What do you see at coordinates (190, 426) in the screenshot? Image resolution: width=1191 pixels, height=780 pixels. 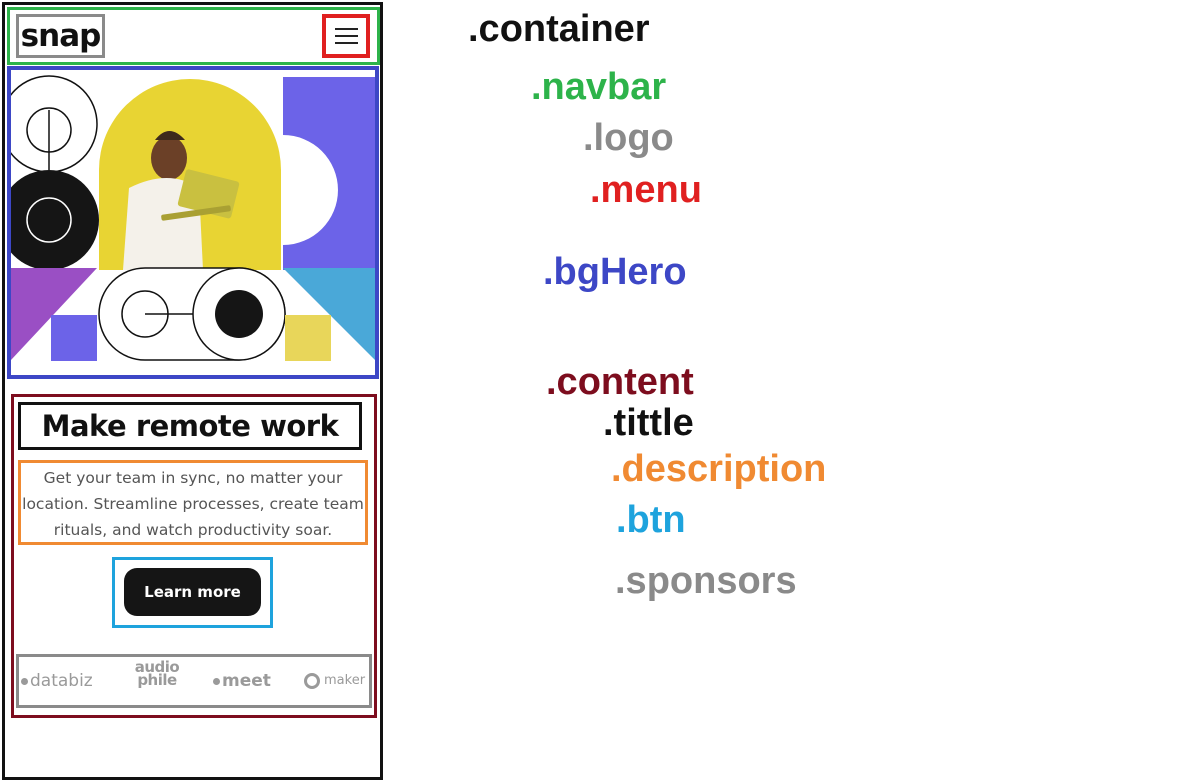 I see `hero-title: Make remote work` at bounding box center [190, 426].